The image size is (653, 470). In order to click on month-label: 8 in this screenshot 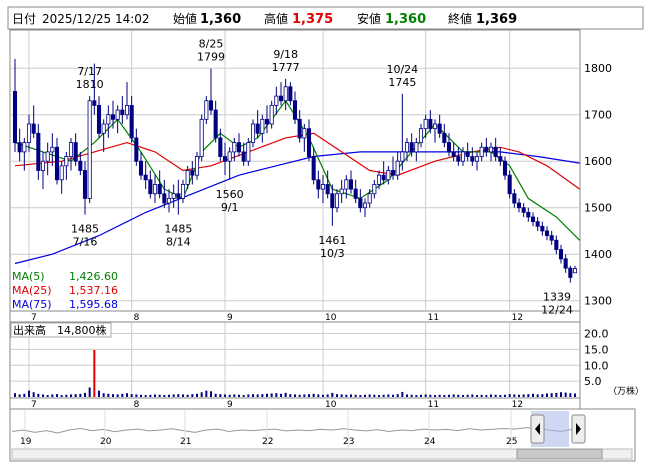, I will do `click(137, 405)`.